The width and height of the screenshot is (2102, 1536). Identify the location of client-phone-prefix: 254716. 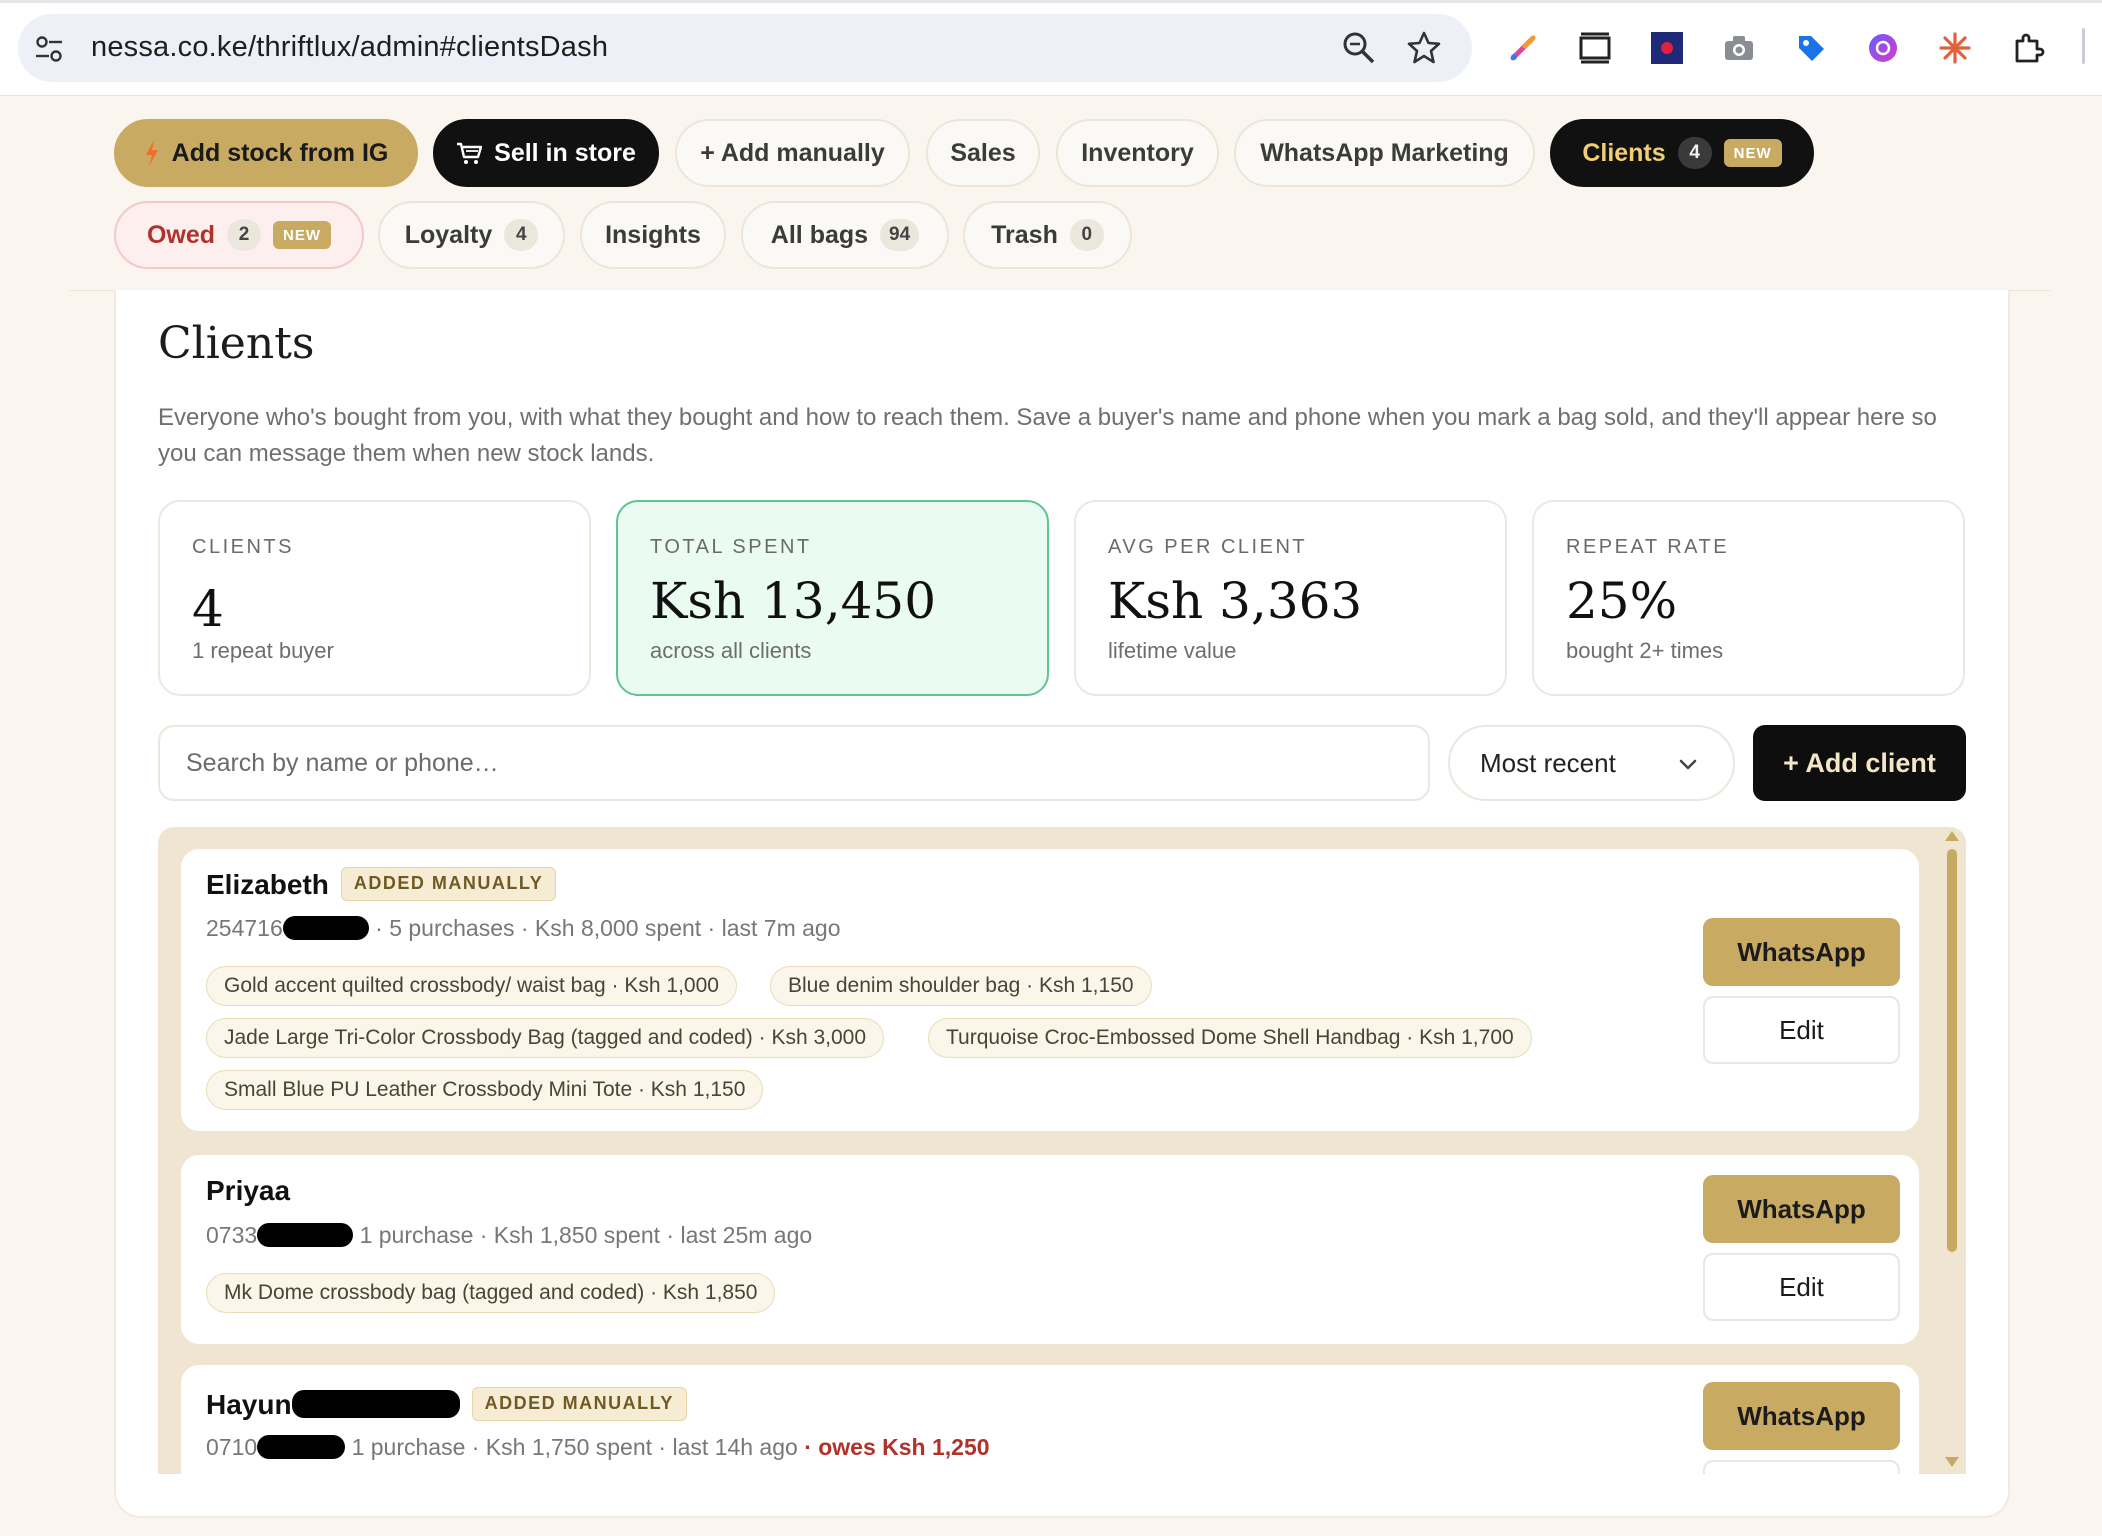
(244, 928).